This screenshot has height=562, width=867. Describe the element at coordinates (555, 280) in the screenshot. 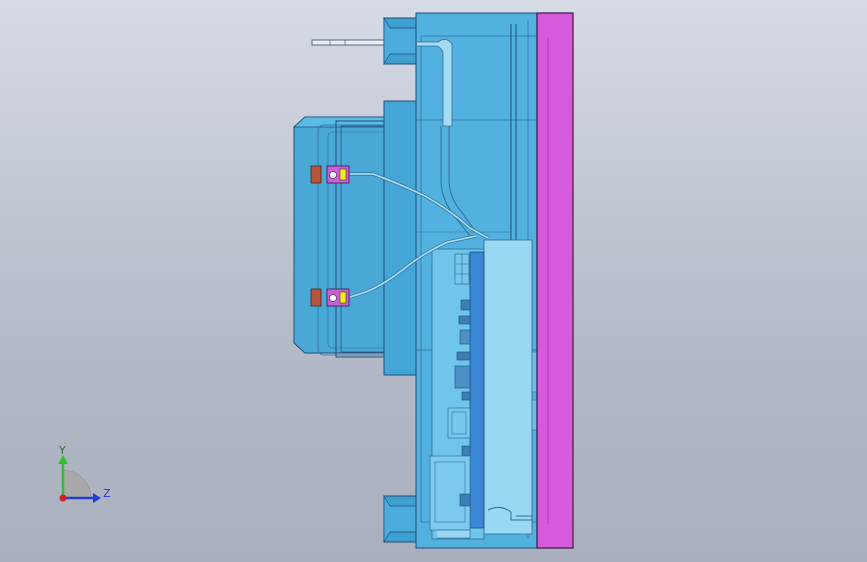

I see `side-plate` at that location.